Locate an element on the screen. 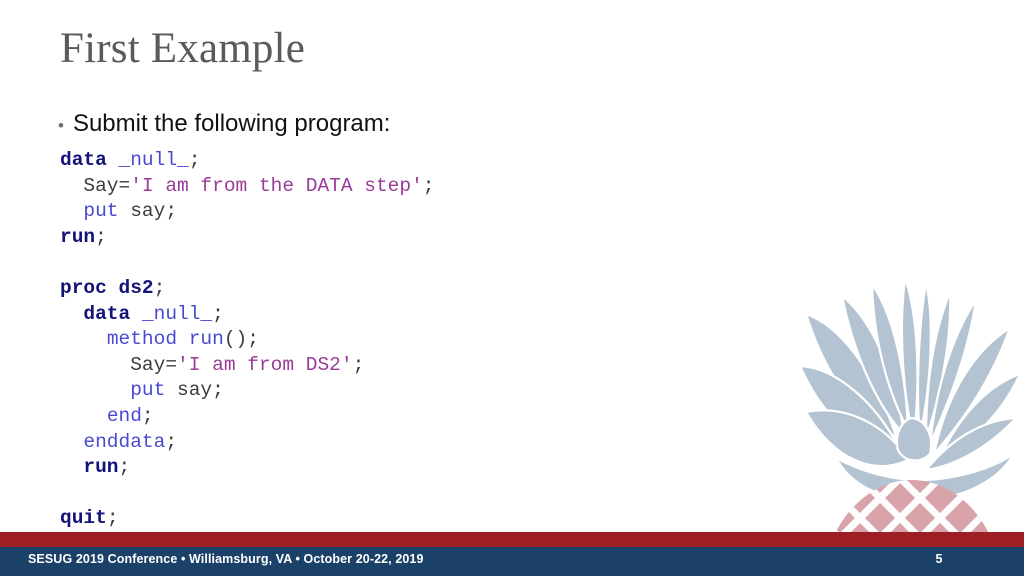  code-line: quit; is located at coordinates (247, 519).